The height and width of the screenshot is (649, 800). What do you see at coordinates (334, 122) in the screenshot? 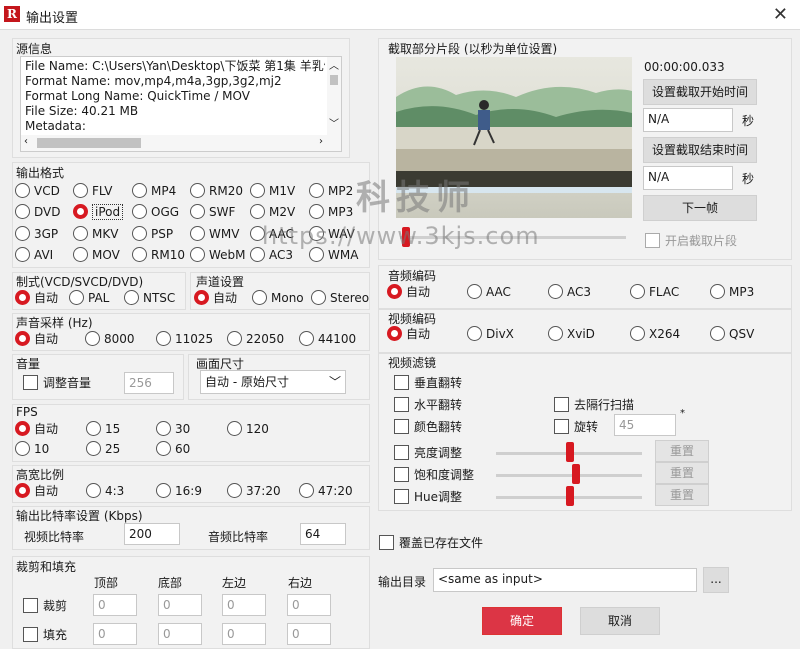
I see `scroll-down-icon: ﹀` at bounding box center [334, 122].